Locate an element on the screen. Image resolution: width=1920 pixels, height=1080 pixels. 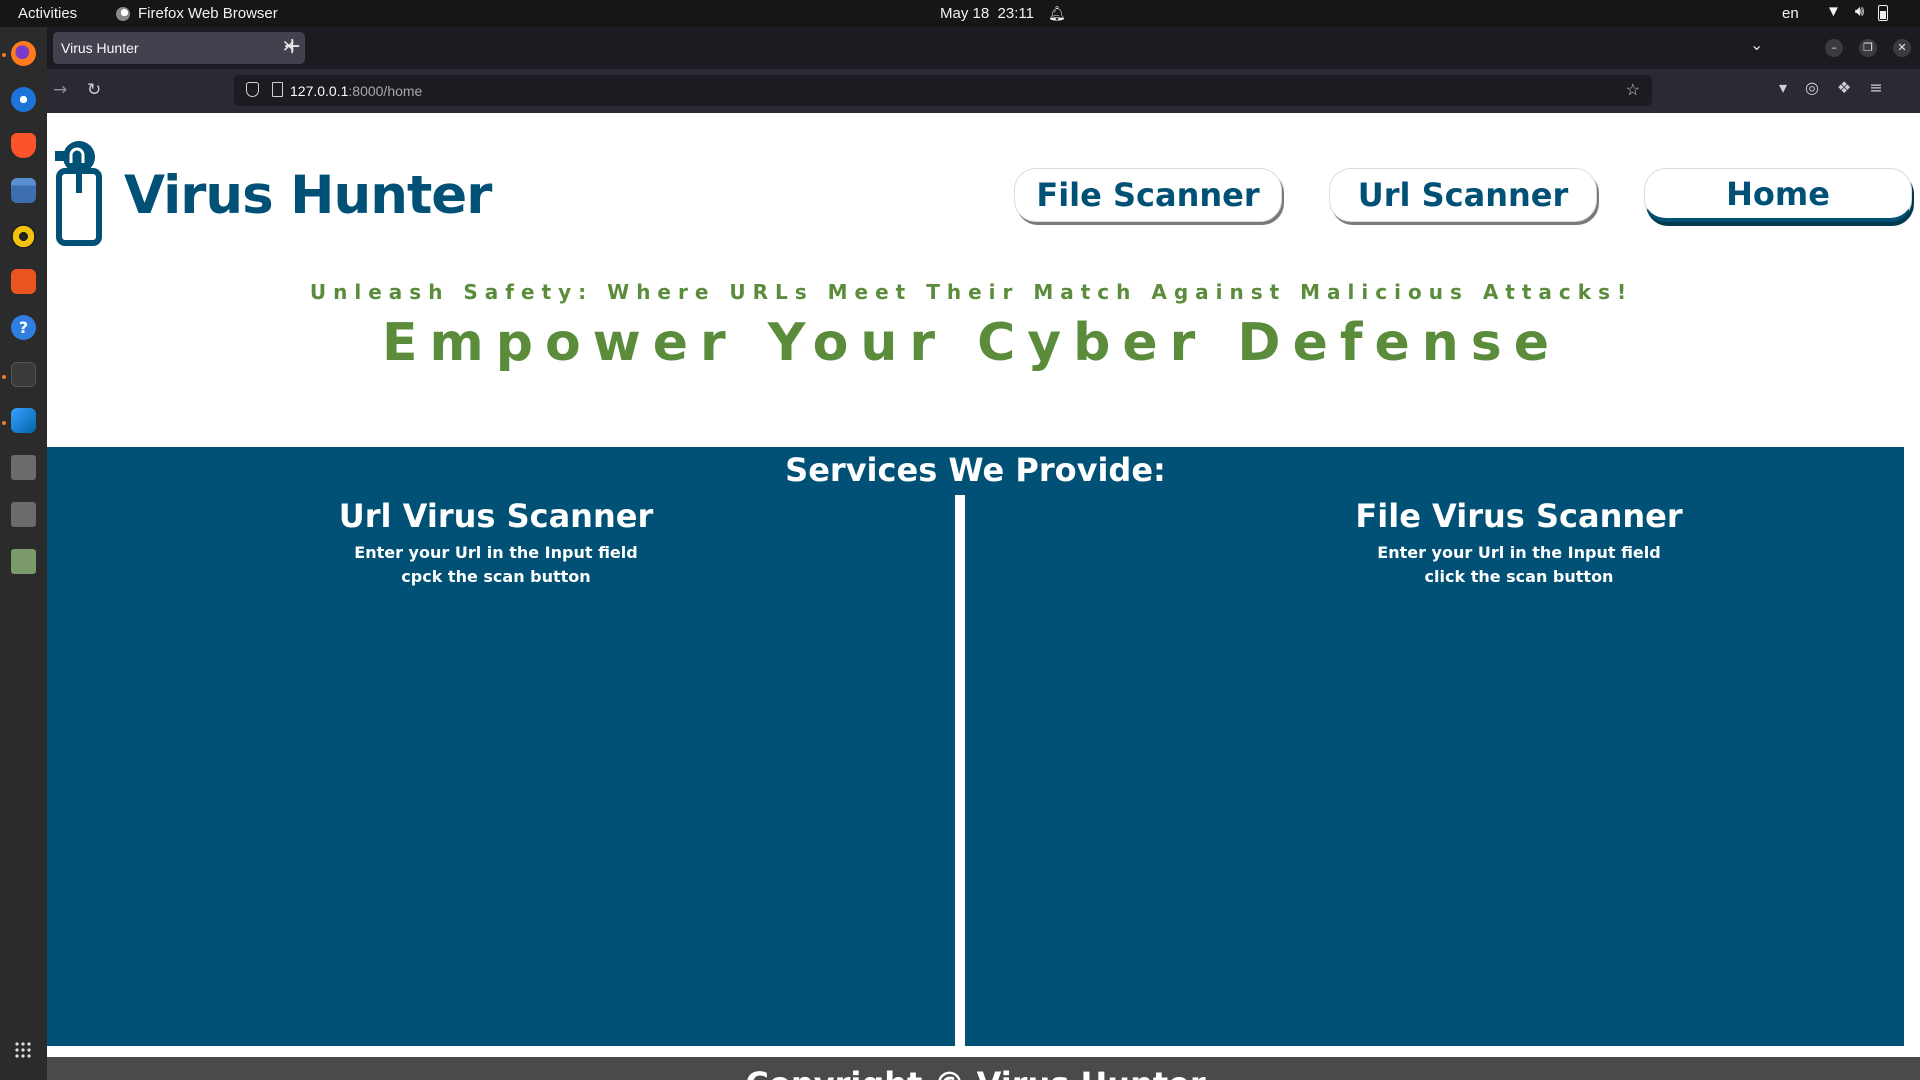
page-info-icon is located at coordinates (277, 89).